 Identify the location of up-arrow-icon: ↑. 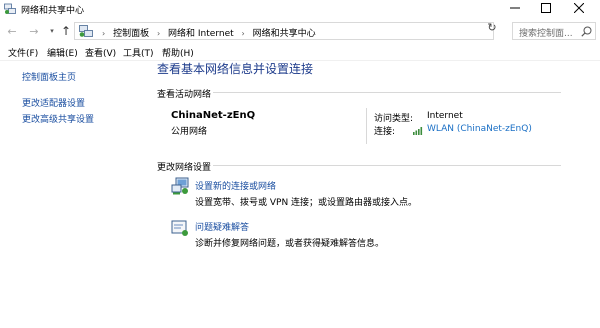
(66, 31).